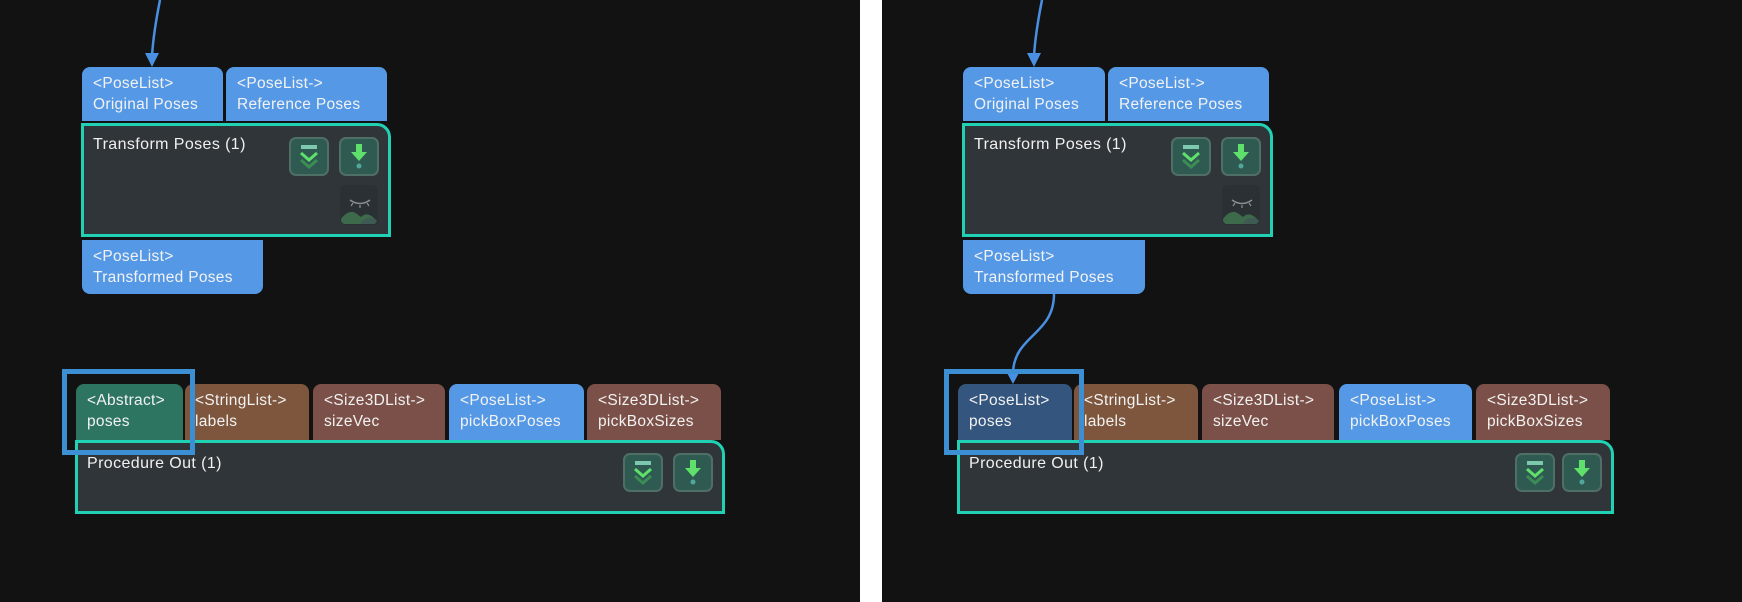  I want to click on panel-divider, so click(871, 301).